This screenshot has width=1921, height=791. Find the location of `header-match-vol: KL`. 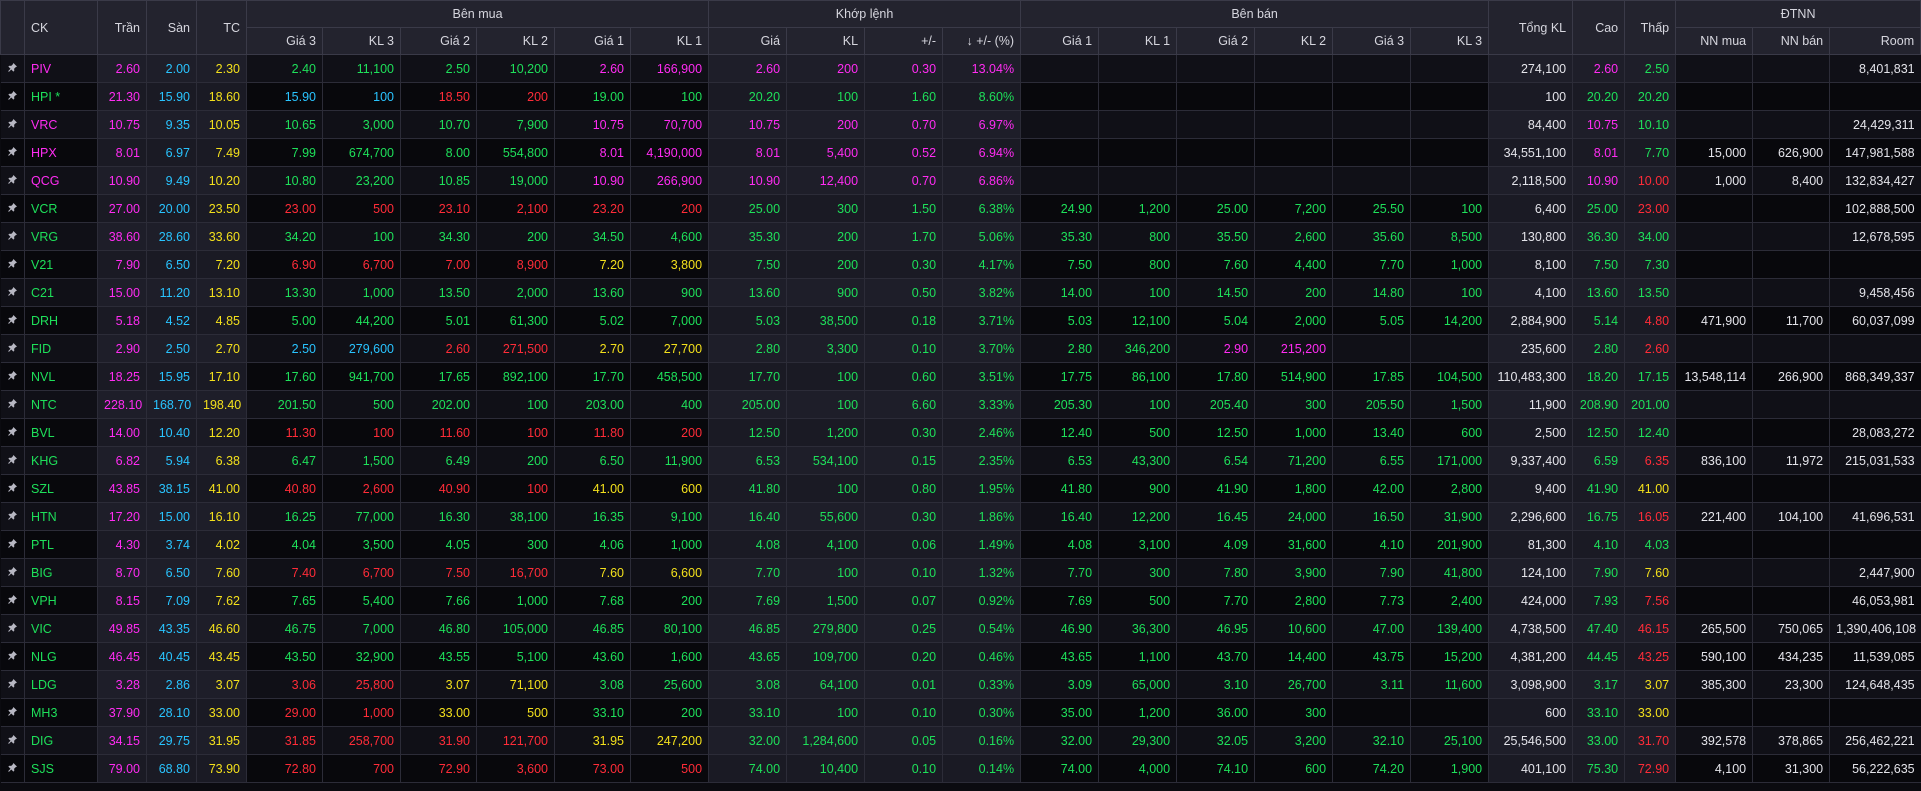

header-match-vol: KL is located at coordinates (826, 41).